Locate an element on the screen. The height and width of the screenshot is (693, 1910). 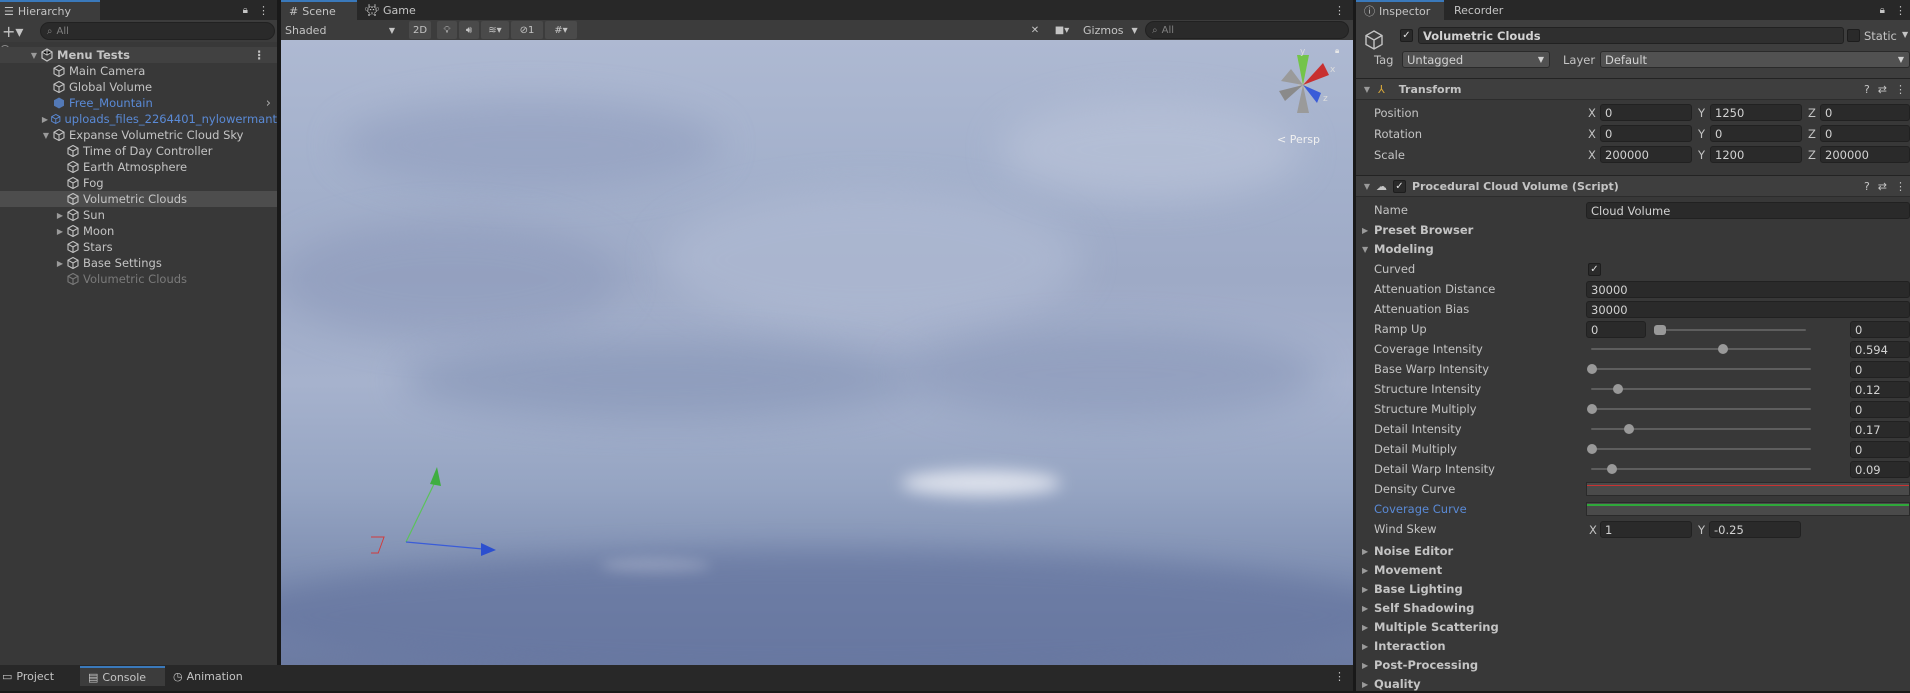
active-checkbox: ✓ is located at coordinates (1406, 35).